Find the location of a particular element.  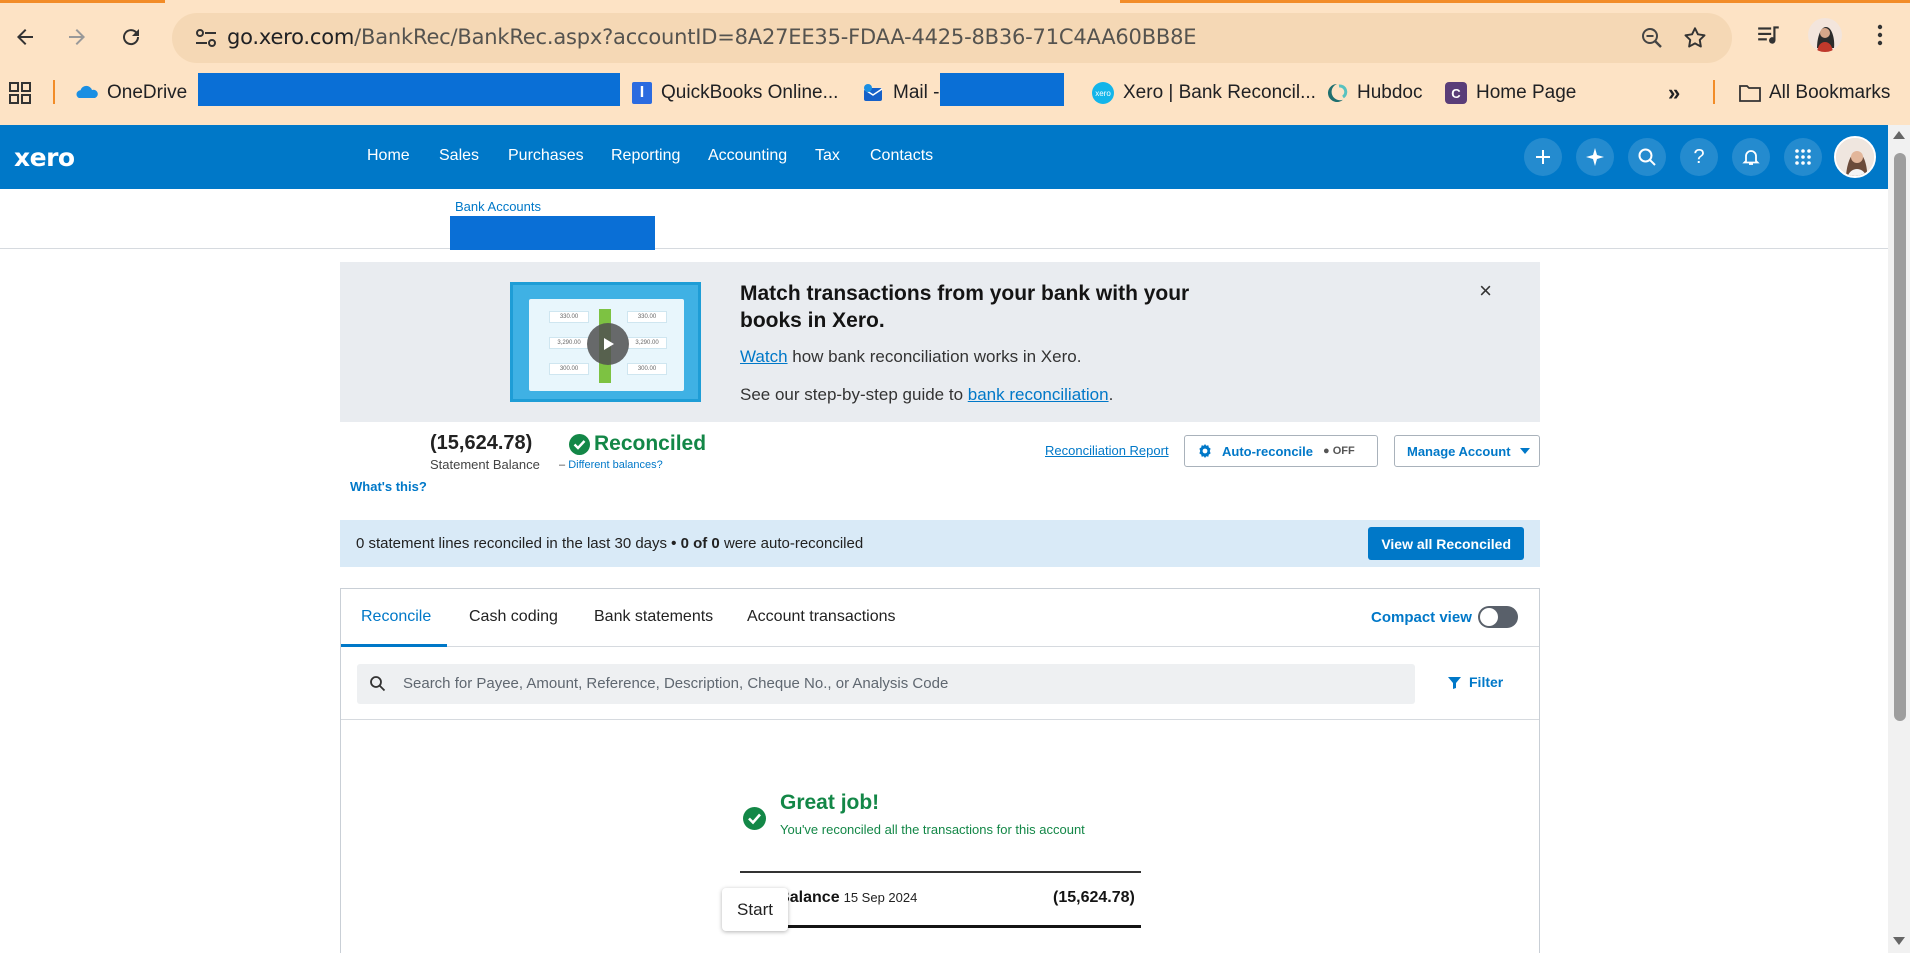

summary-date: 15 Sep 2024 is located at coordinates (880, 897).